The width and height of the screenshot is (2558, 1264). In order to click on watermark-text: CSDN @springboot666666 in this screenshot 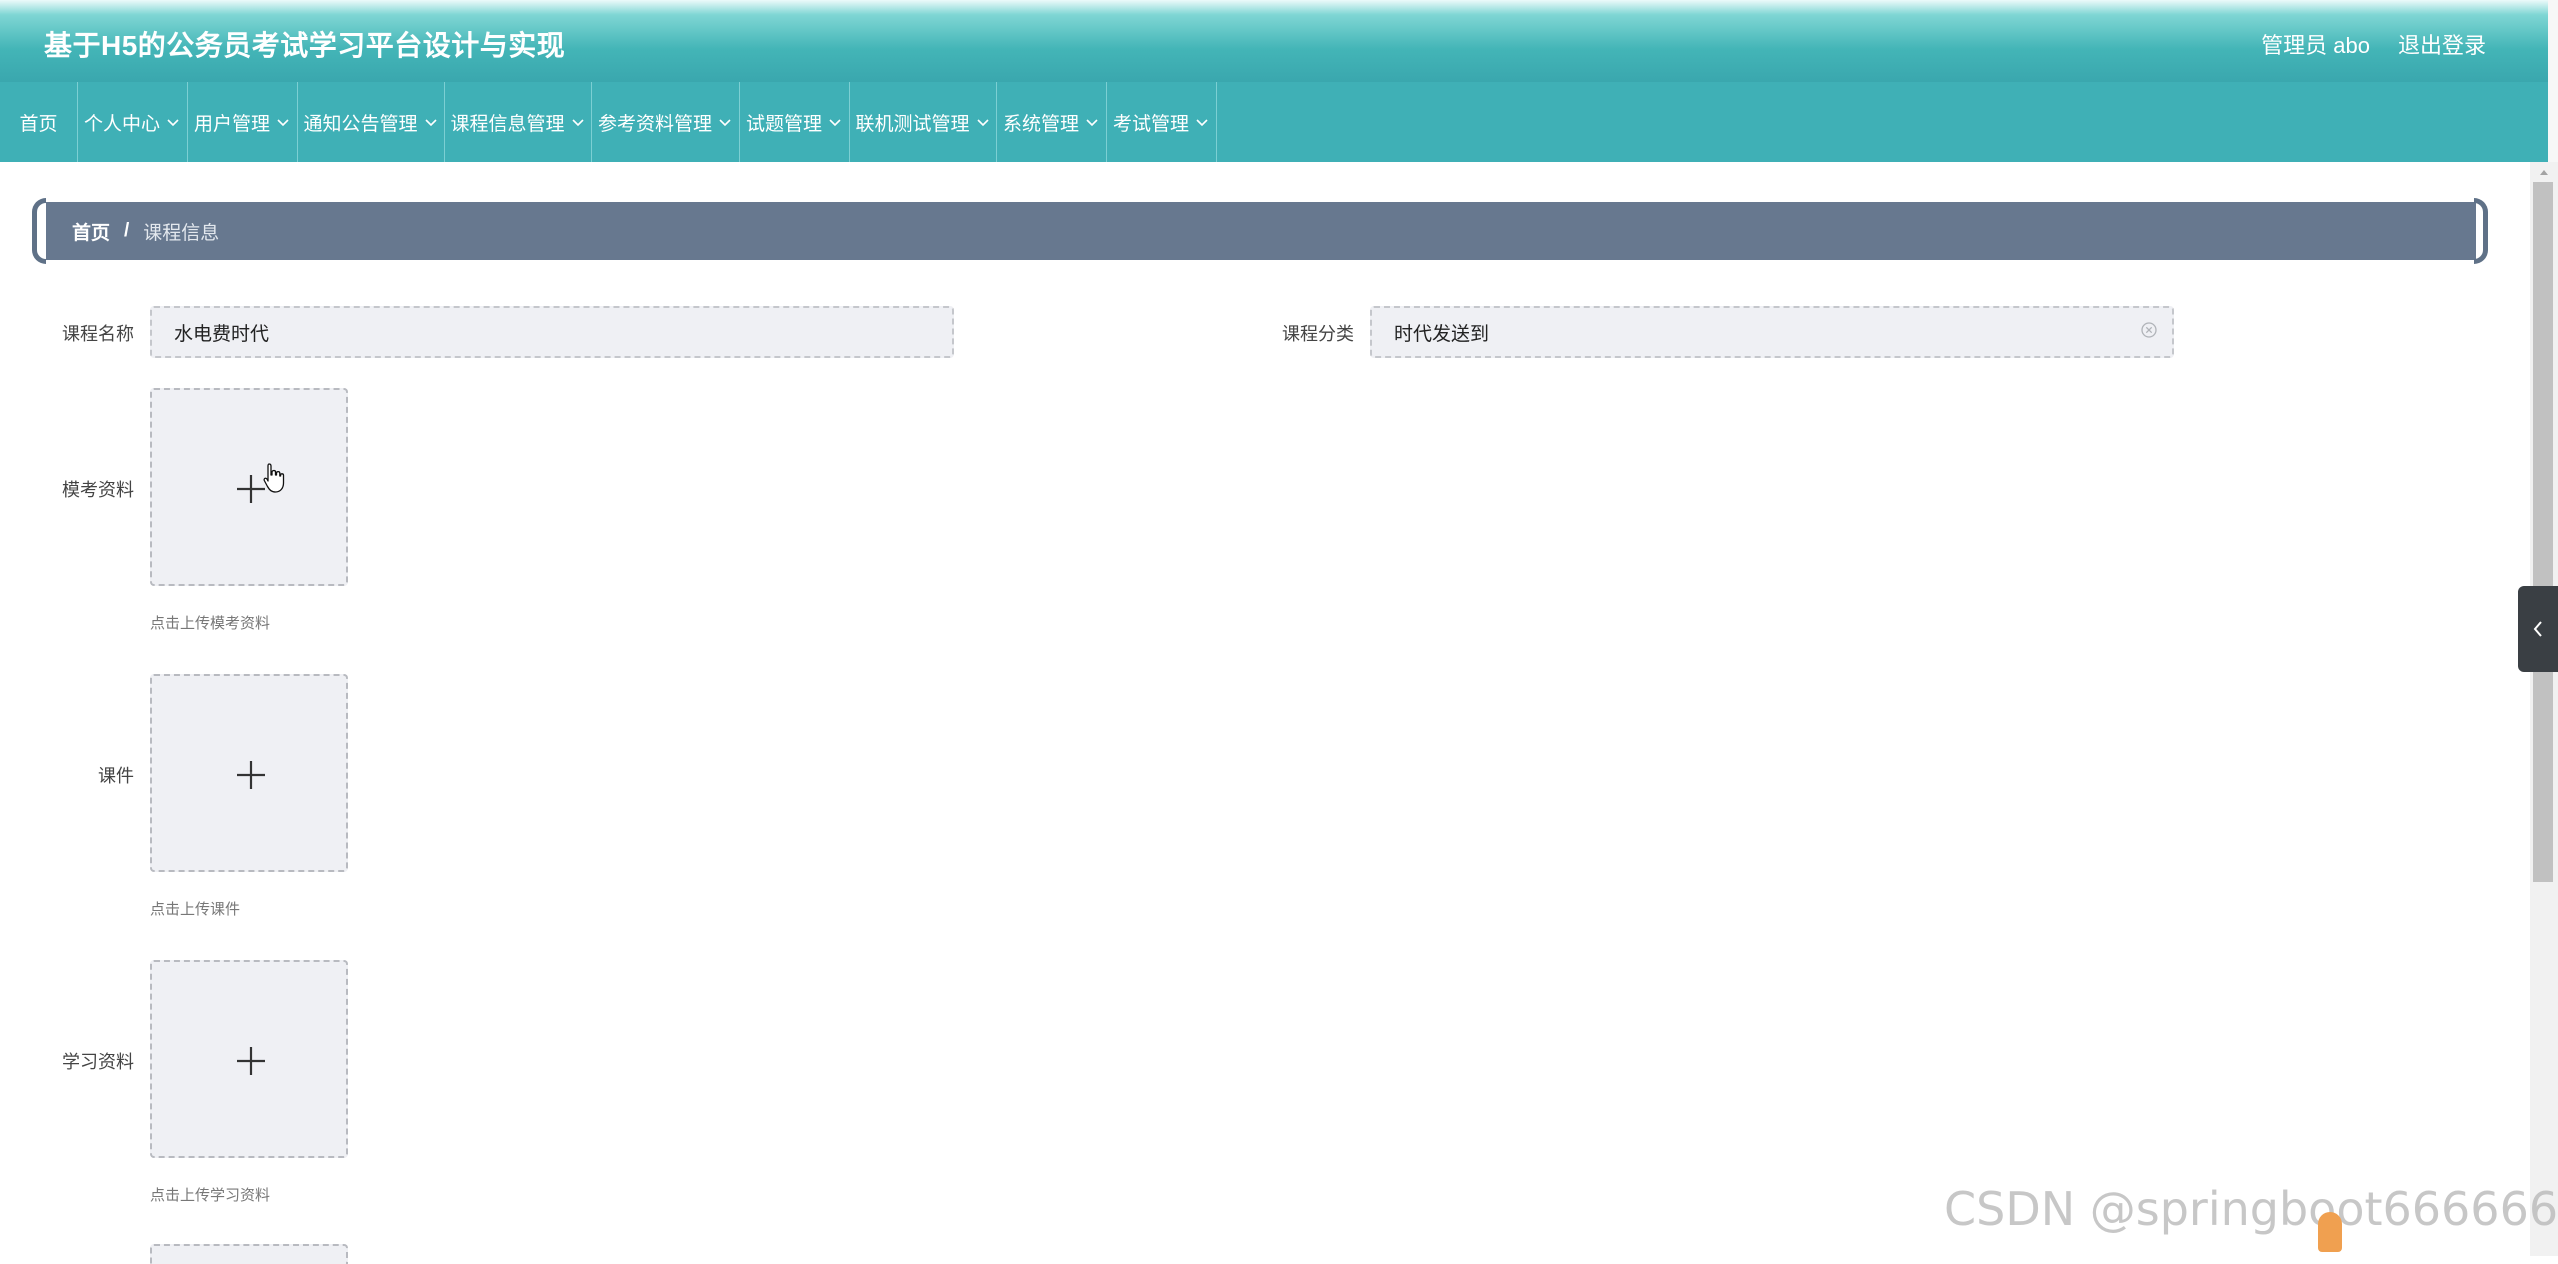, I will do `click(2251, 1209)`.